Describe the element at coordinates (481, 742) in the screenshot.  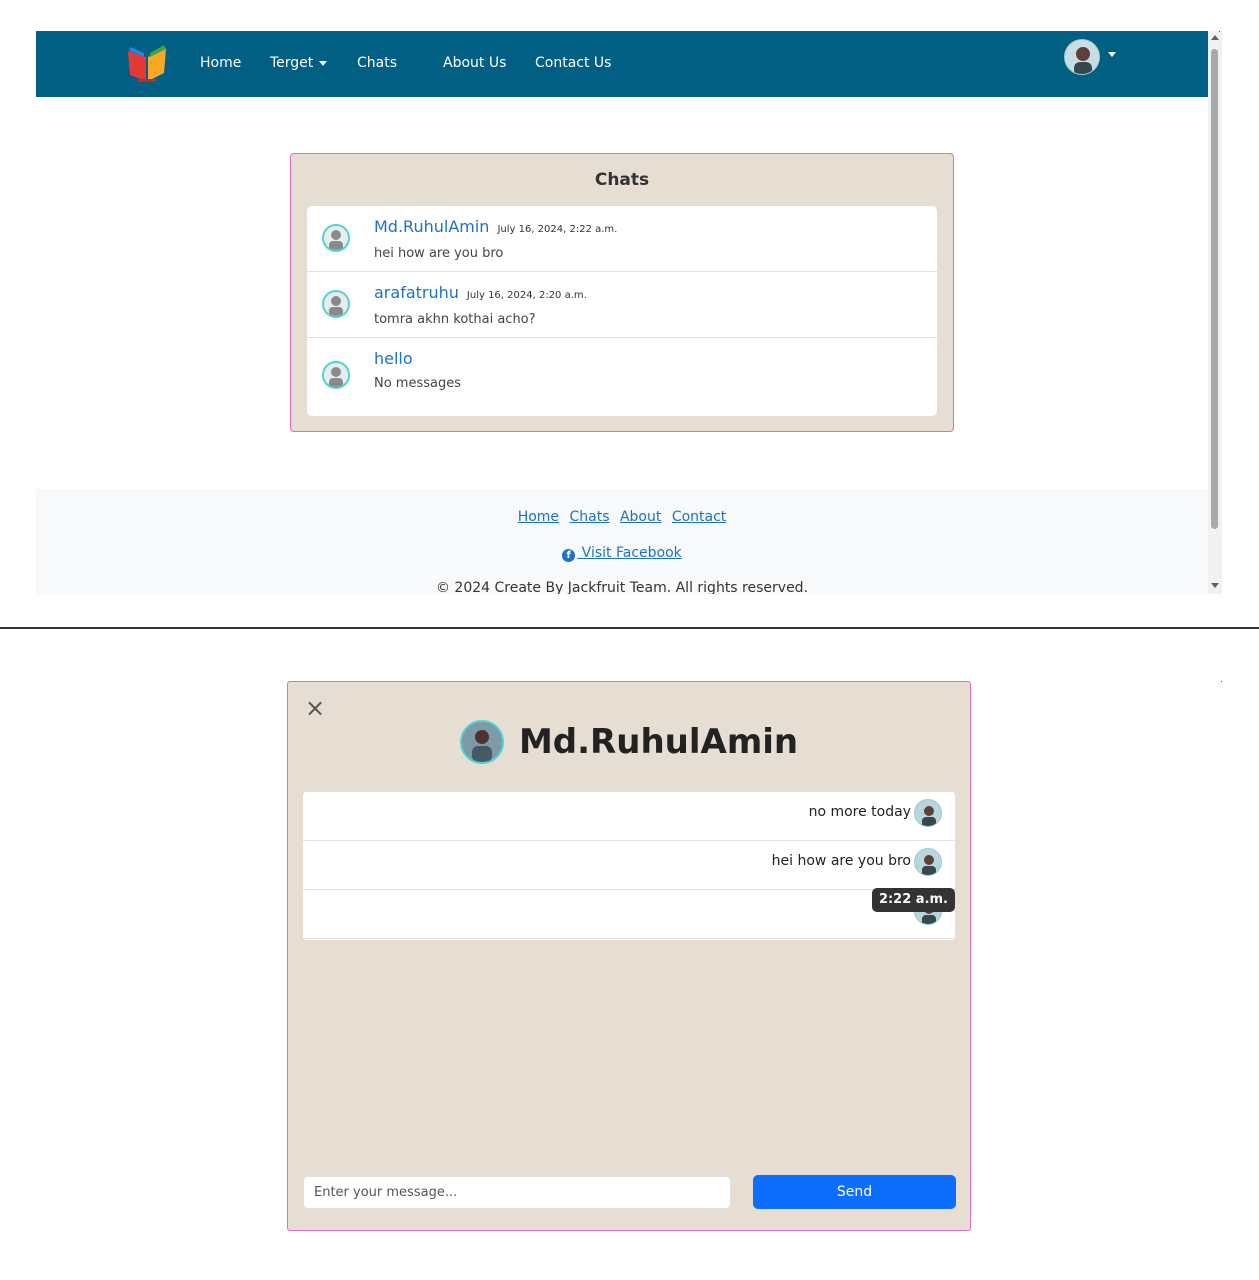
I see `contact-avatar-icon` at that location.